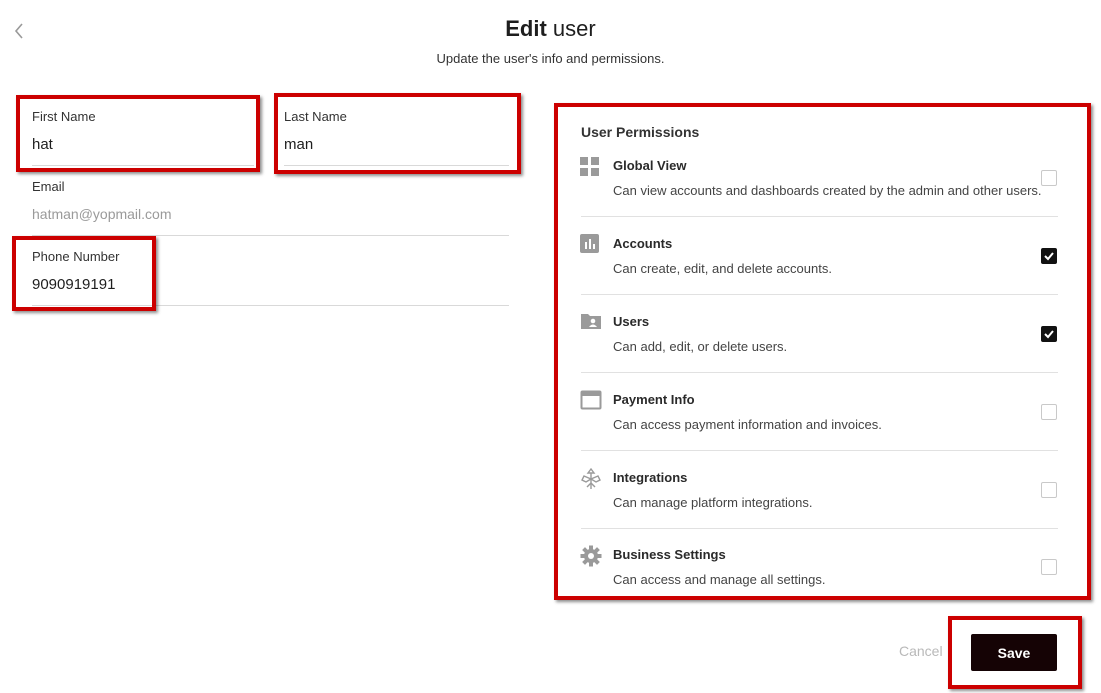 This screenshot has height=693, width=1101. What do you see at coordinates (48, 186) in the screenshot?
I see `email-label: Email` at bounding box center [48, 186].